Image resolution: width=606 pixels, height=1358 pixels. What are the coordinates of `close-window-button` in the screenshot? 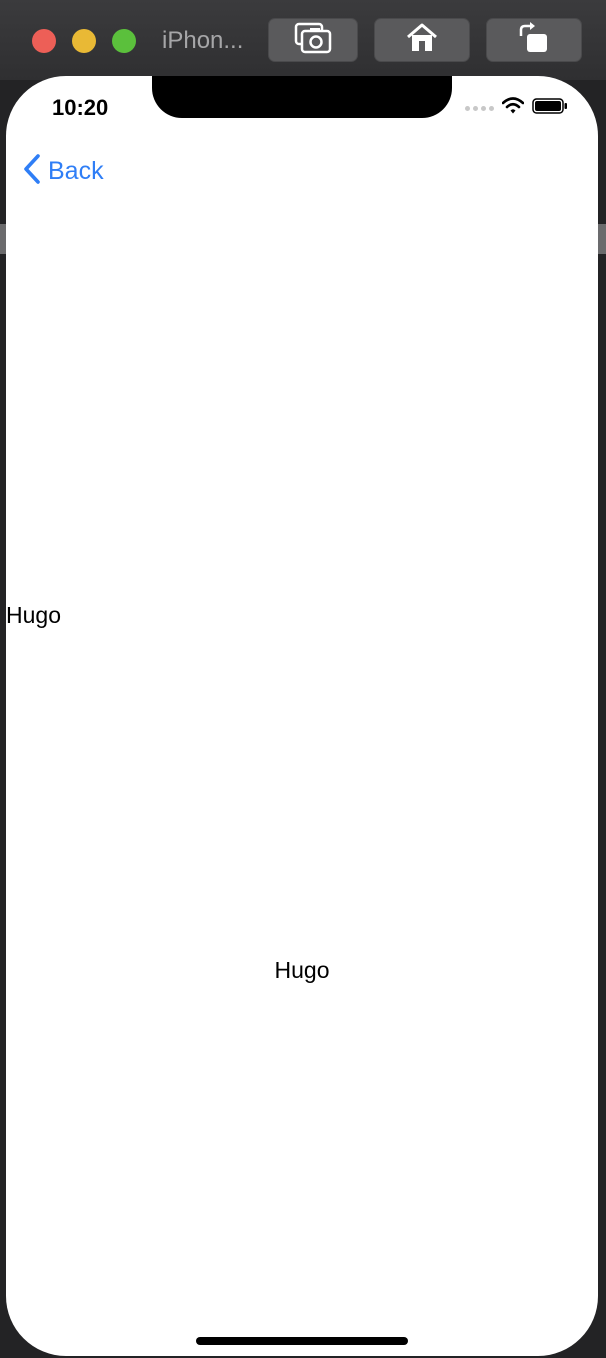 It's located at (44, 41).